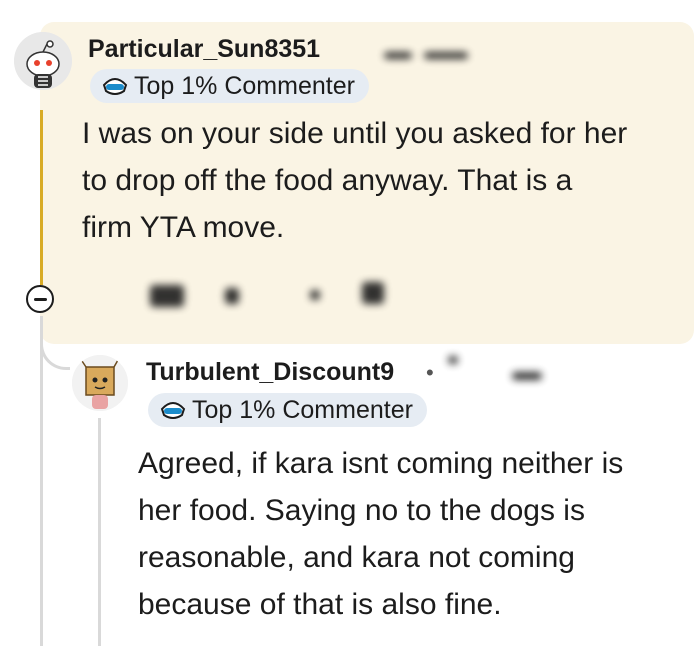 Image resolution: width=700 pixels, height=646 pixels. What do you see at coordinates (320, 604) in the screenshot?
I see `comment-line: because of that is also fine.` at bounding box center [320, 604].